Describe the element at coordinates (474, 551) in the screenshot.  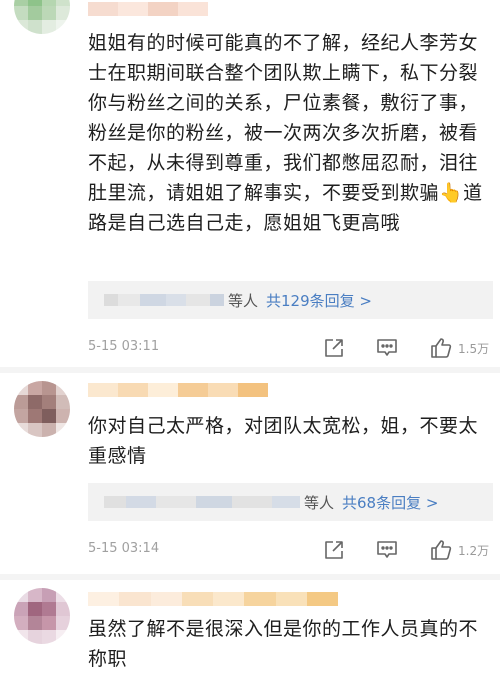
I see `like-count: 1.2万` at that location.